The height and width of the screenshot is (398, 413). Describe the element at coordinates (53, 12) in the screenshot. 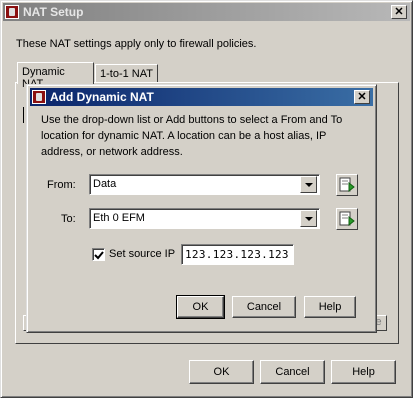

I see `window-title: NAT Setup` at that location.